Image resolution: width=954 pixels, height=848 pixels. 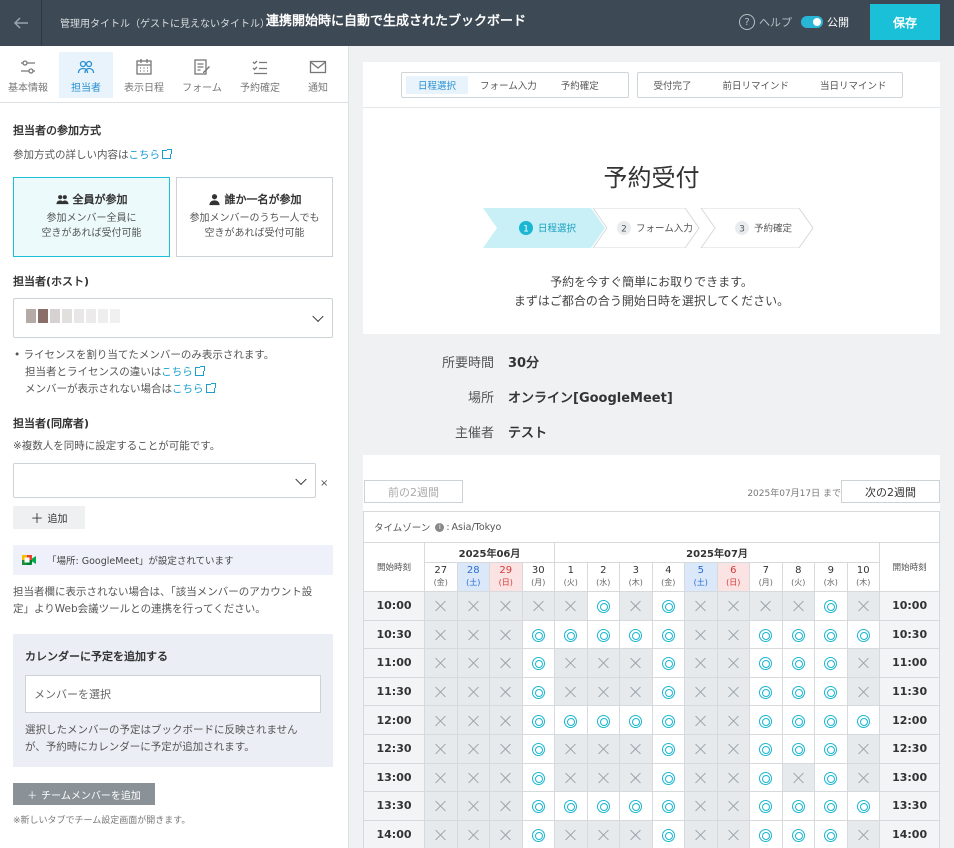 What do you see at coordinates (853, 85) in the screenshot?
I see `tab-same-day-reminder: 当日リマインド` at bounding box center [853, 85].